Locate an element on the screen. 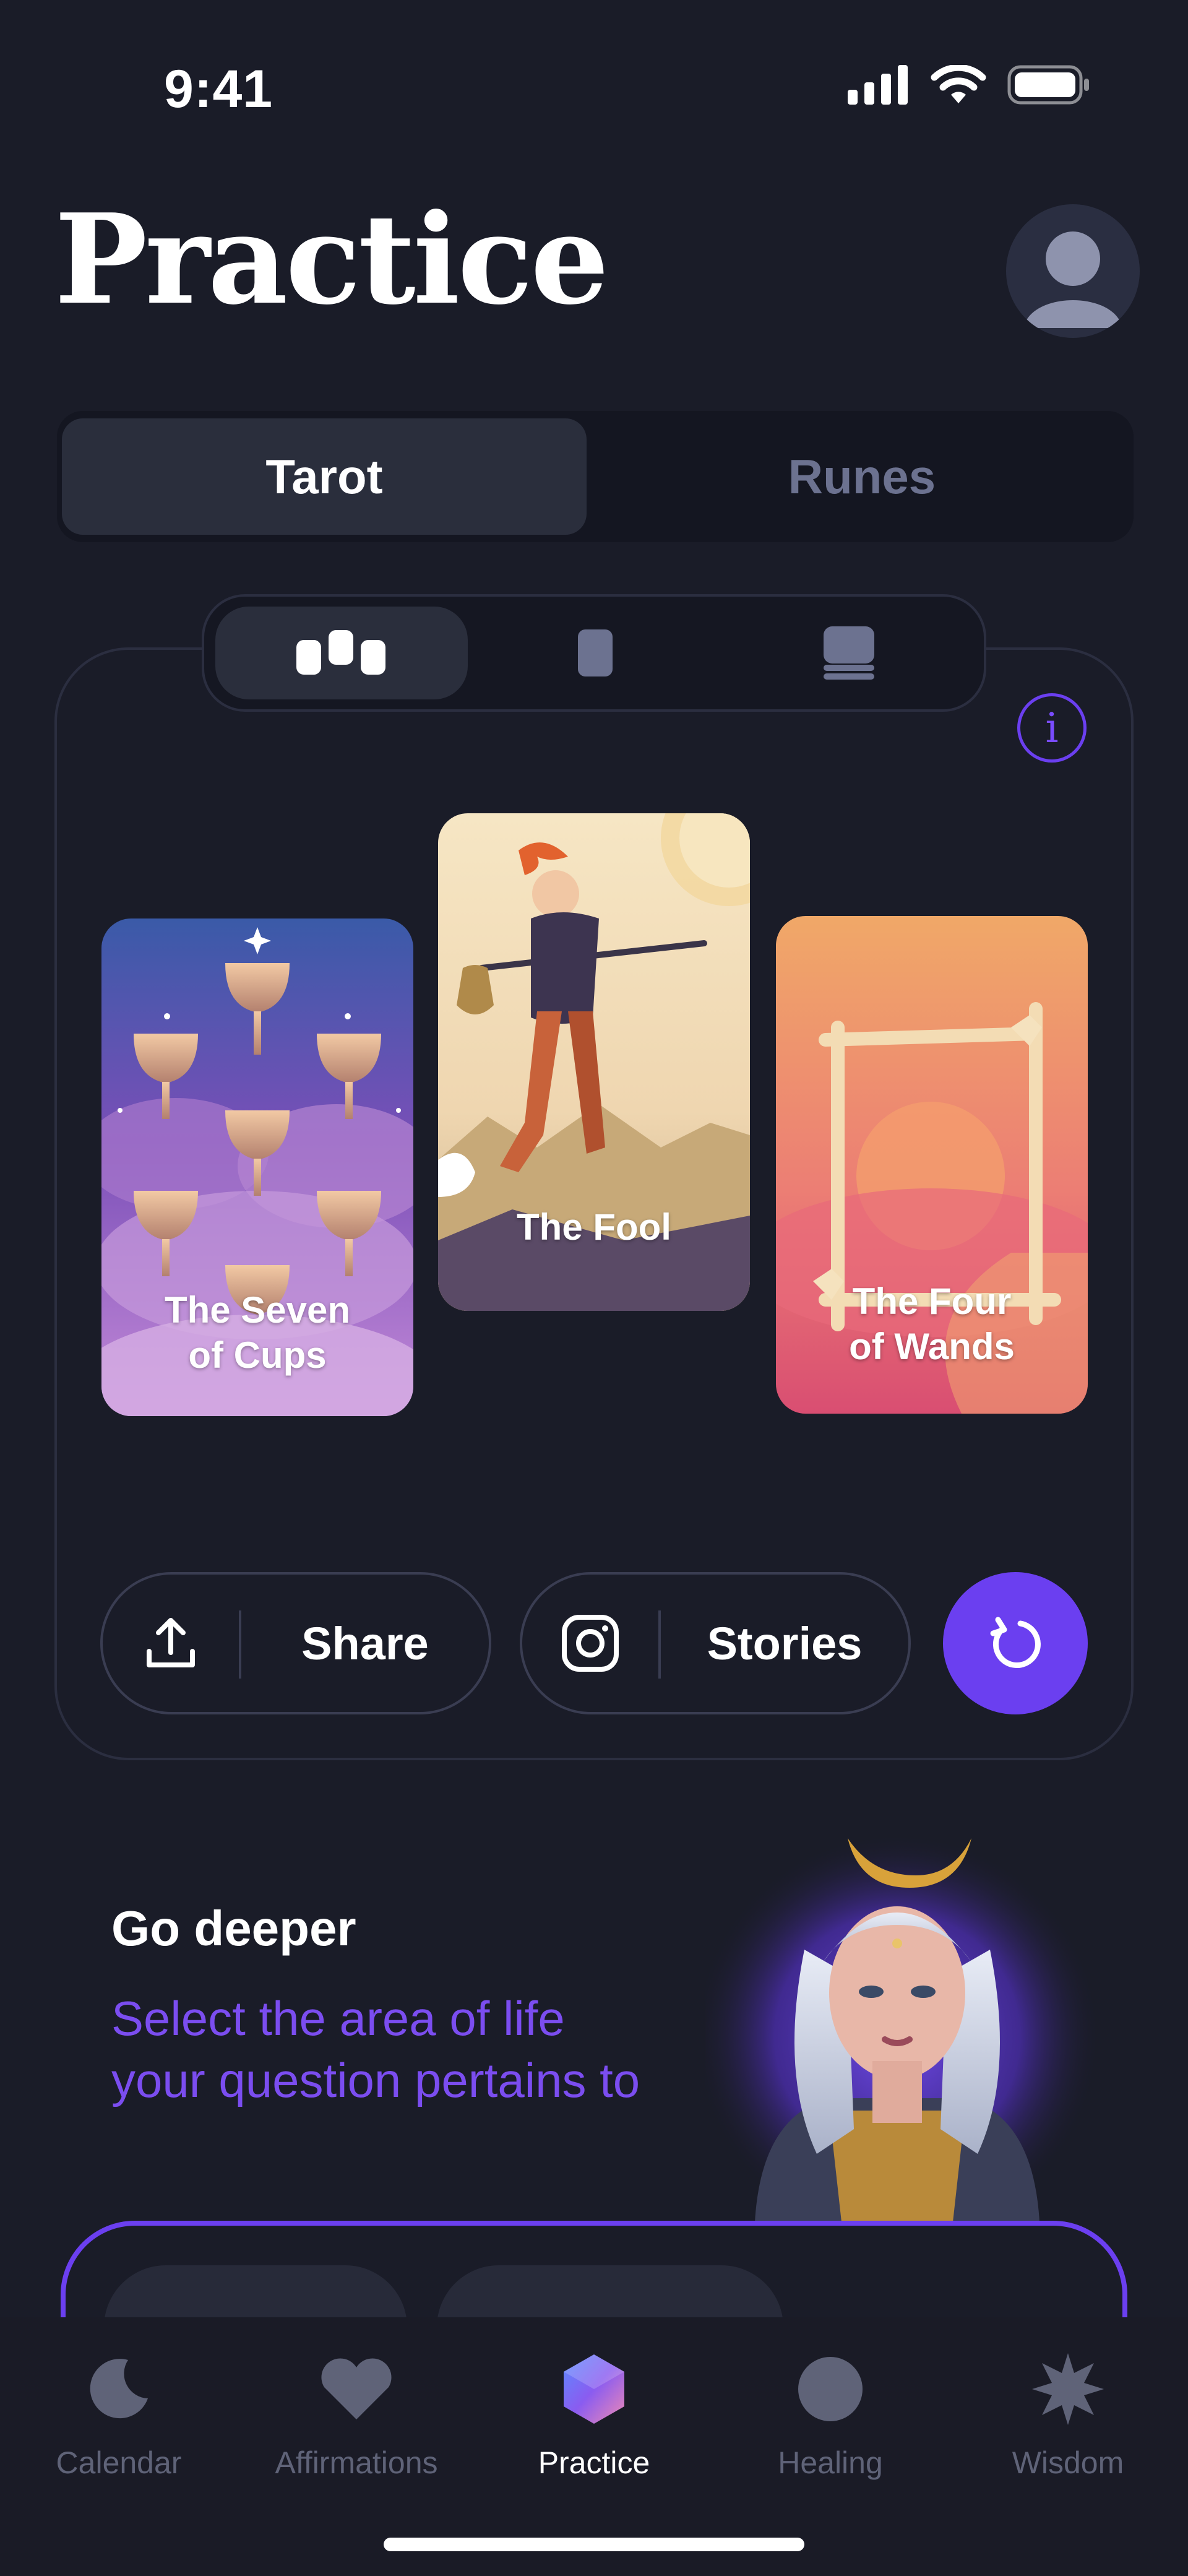 The image size is (1188, 2576). card-the-fool: The Fool is located at coordinates (594, 1062).